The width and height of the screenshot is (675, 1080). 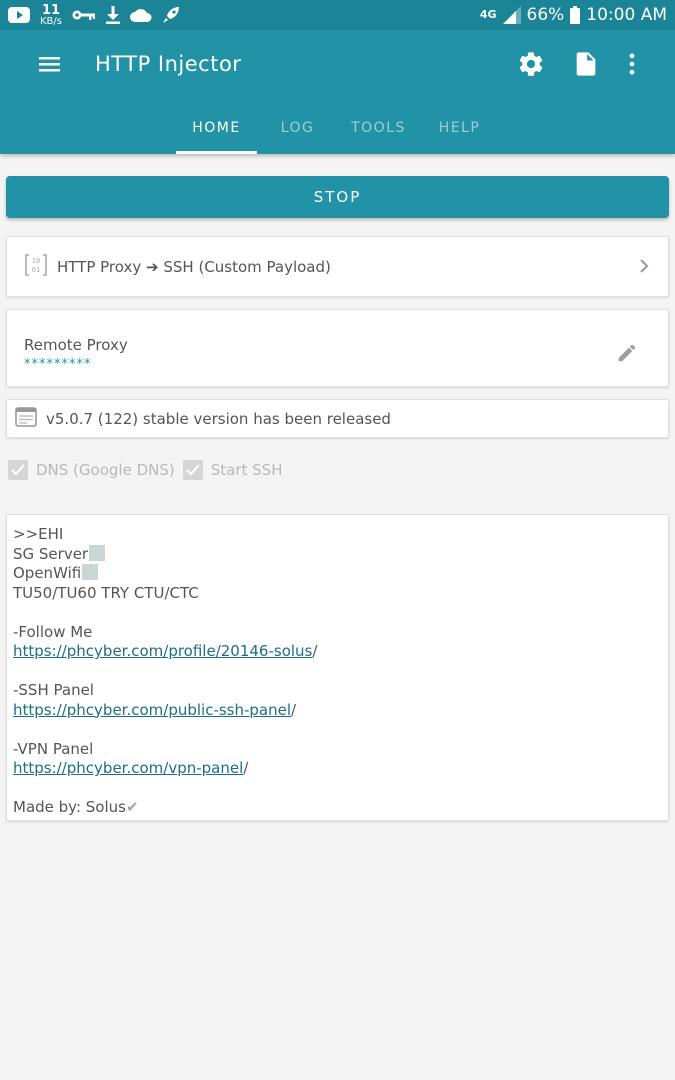 What do you see at coordinates (337, 348) in the screenshot?
I see `remote-proxy-card: Remote Proxy *********` at bounding box center [337, 348].